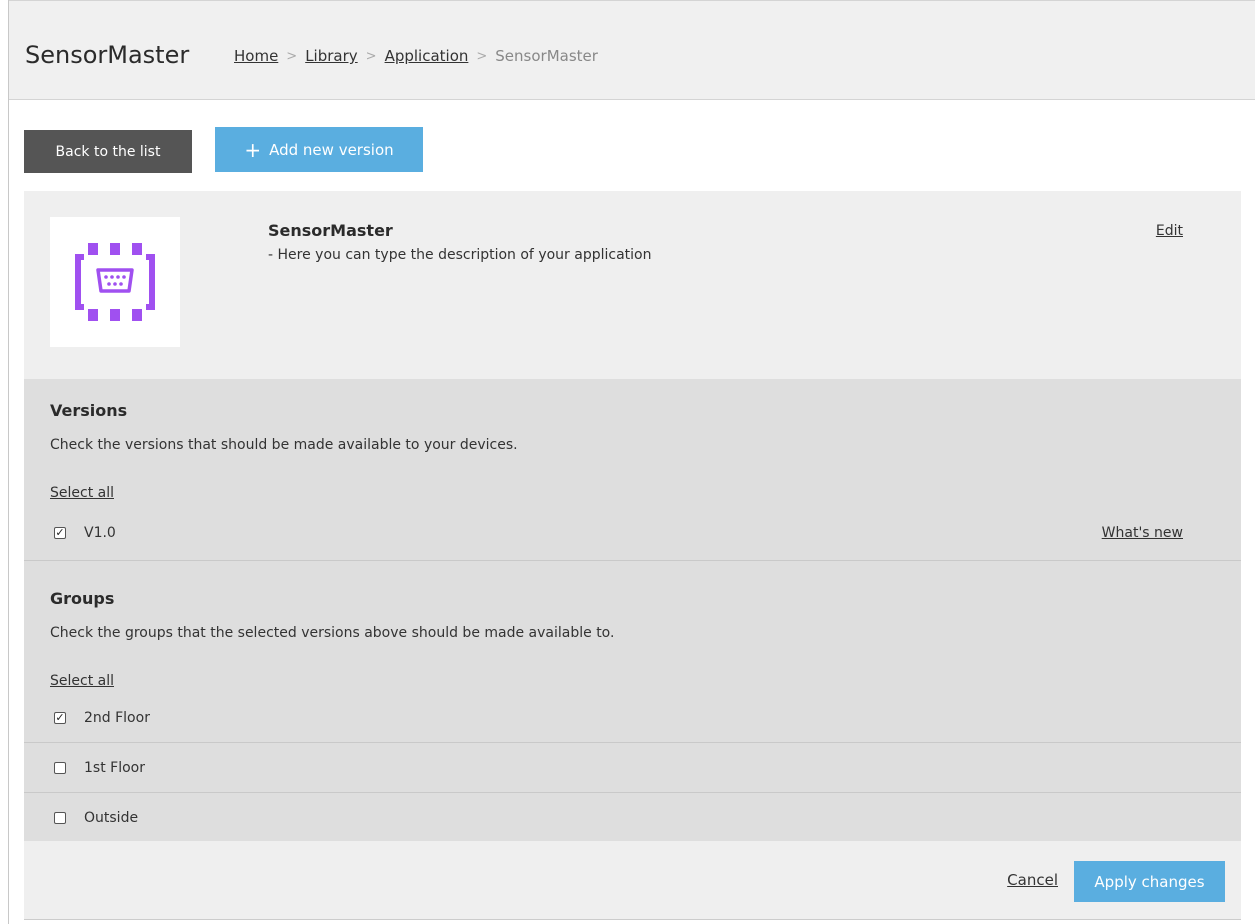  I want to click on group-label: 2nd Floor, so click(117, 717).